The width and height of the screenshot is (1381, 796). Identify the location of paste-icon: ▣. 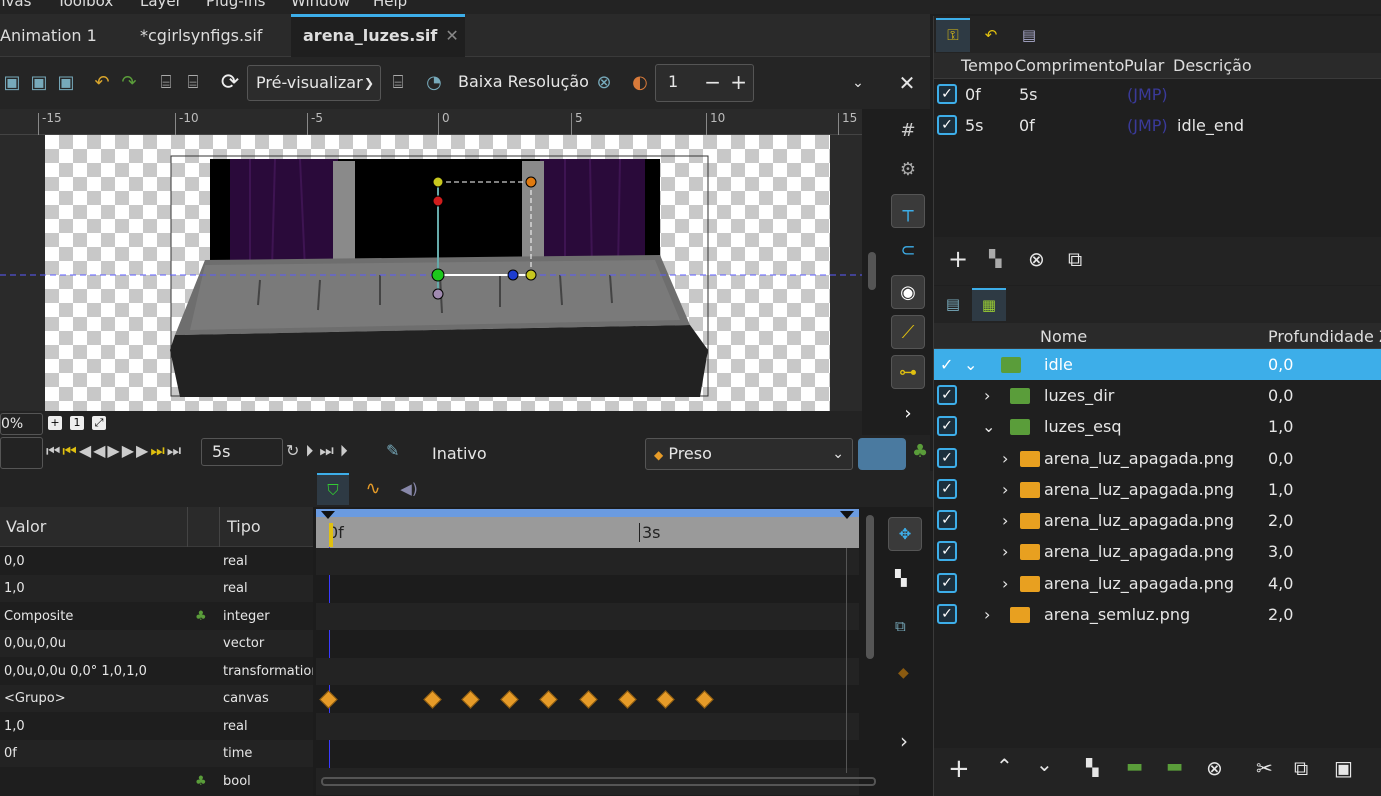
(1343, 768).